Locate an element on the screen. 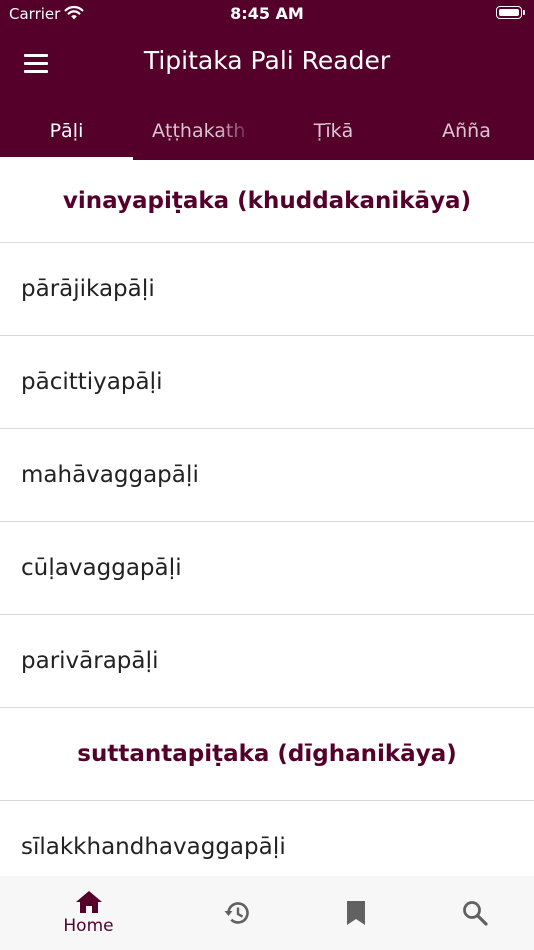  section-title: vinayapiṭaka (khuddakanikāya) is located at coordinates (267, 201).